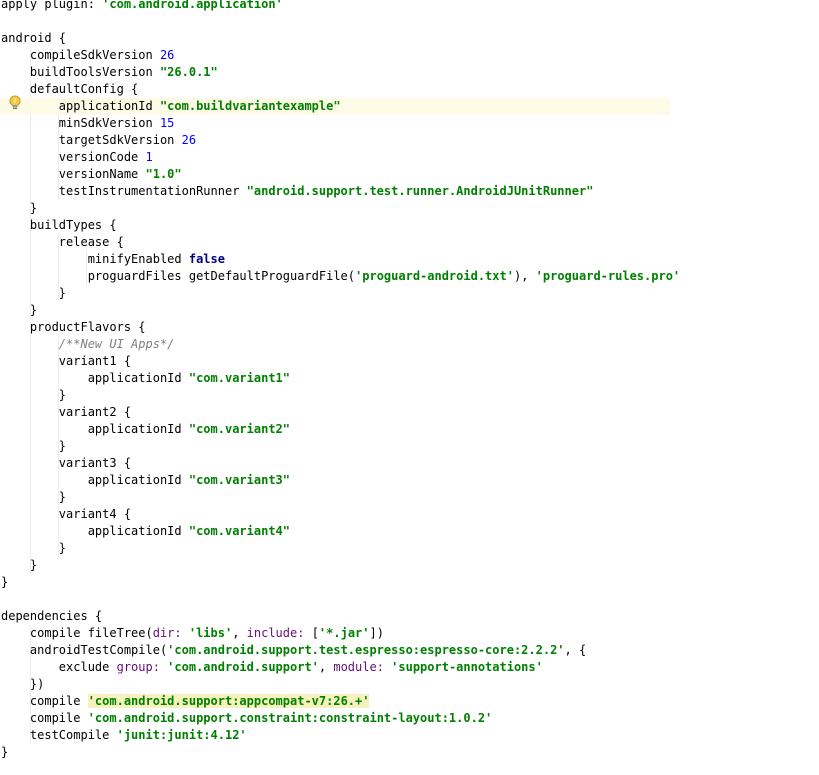  I want to click on code-line: release {, so click(409, 242).